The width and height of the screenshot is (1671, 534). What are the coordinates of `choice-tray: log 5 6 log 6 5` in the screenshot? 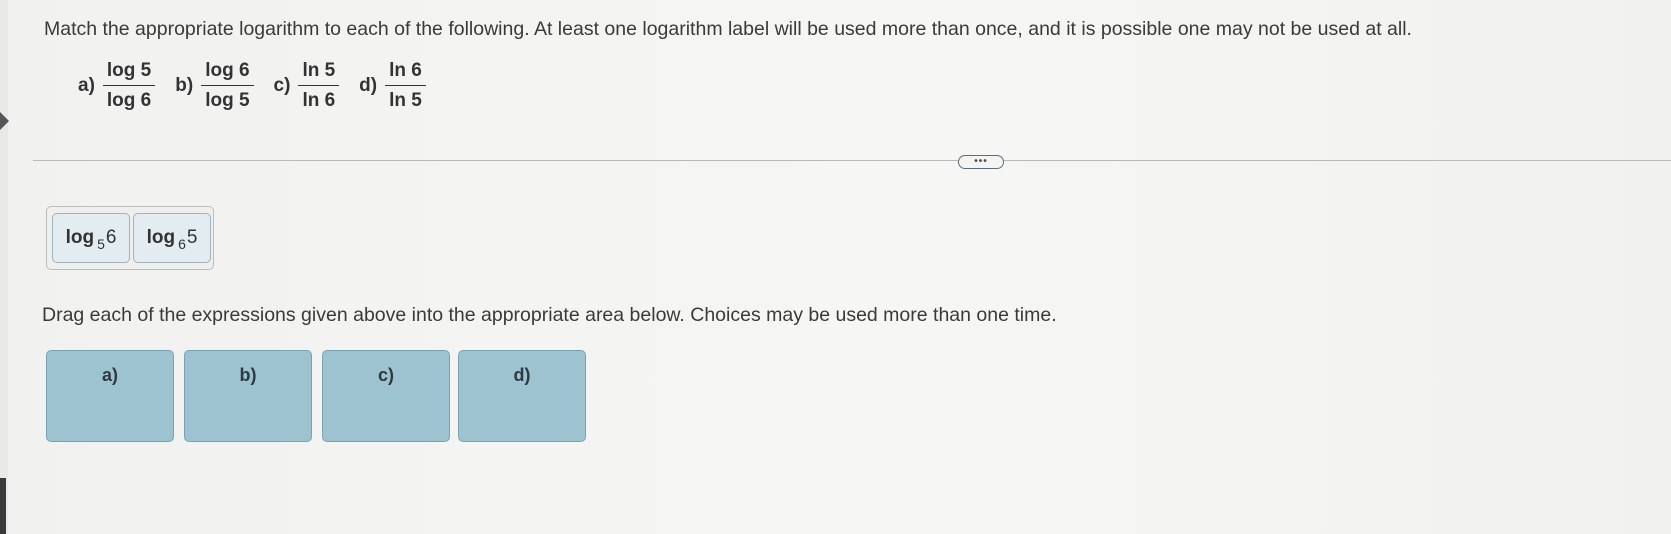 It's located at (130, 238).